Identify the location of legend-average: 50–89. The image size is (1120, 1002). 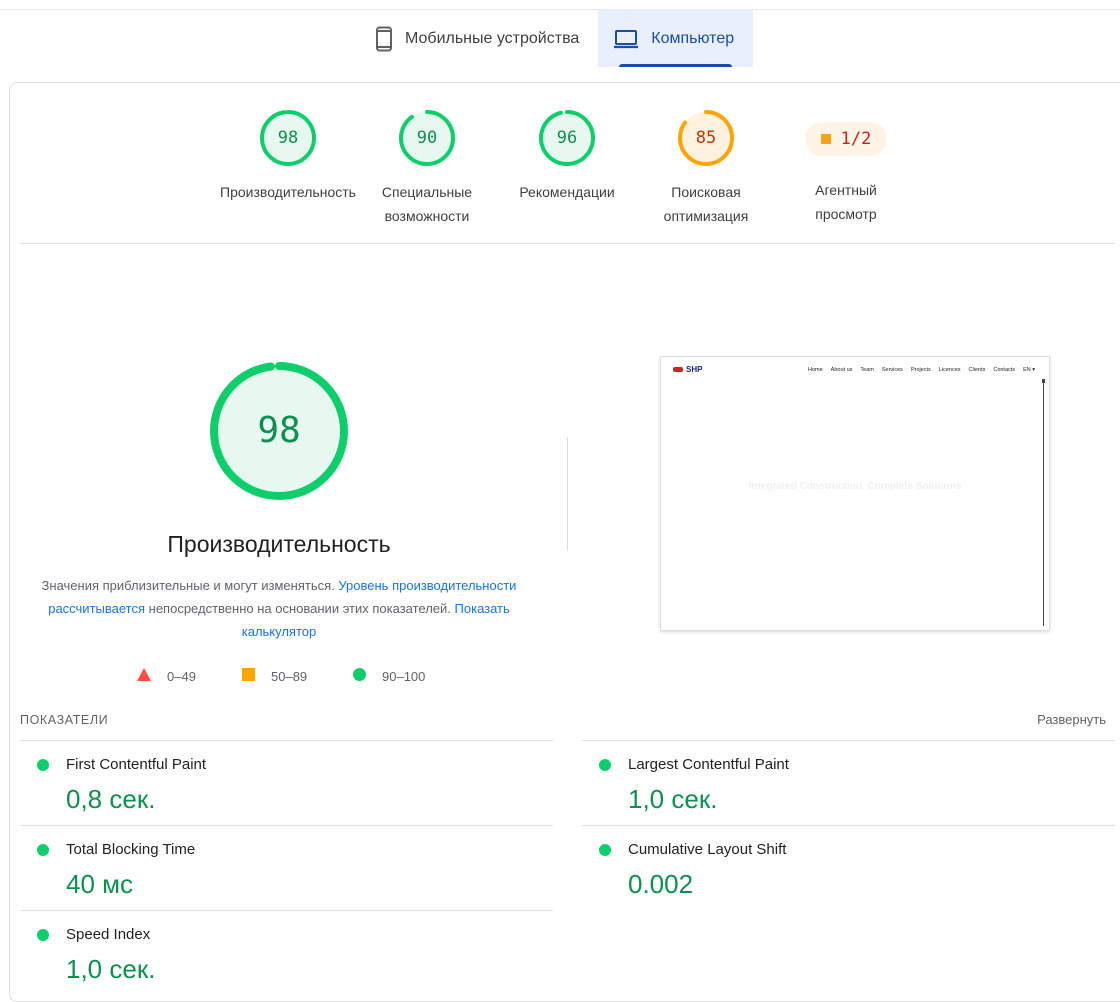
(274, 676).